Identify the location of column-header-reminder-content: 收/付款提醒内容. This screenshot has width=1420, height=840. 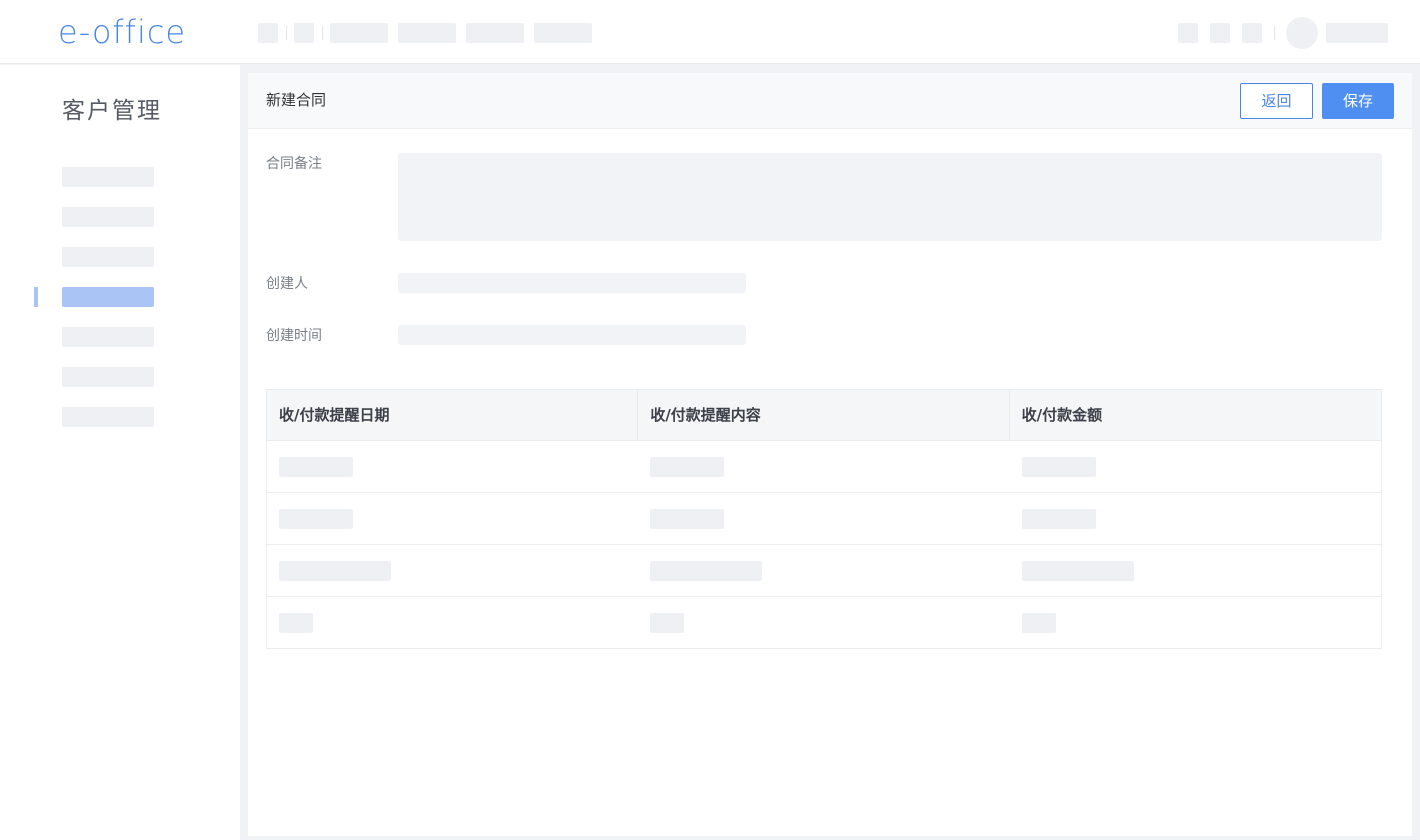
(824, 415).